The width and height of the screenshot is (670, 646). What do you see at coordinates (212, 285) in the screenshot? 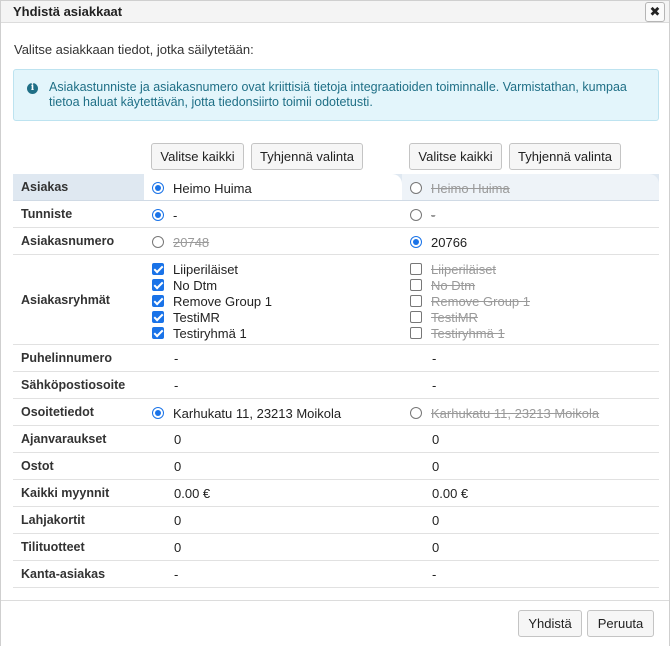
I see `group-checkbox-a: No Dtm` at bounding box center [212, 285].